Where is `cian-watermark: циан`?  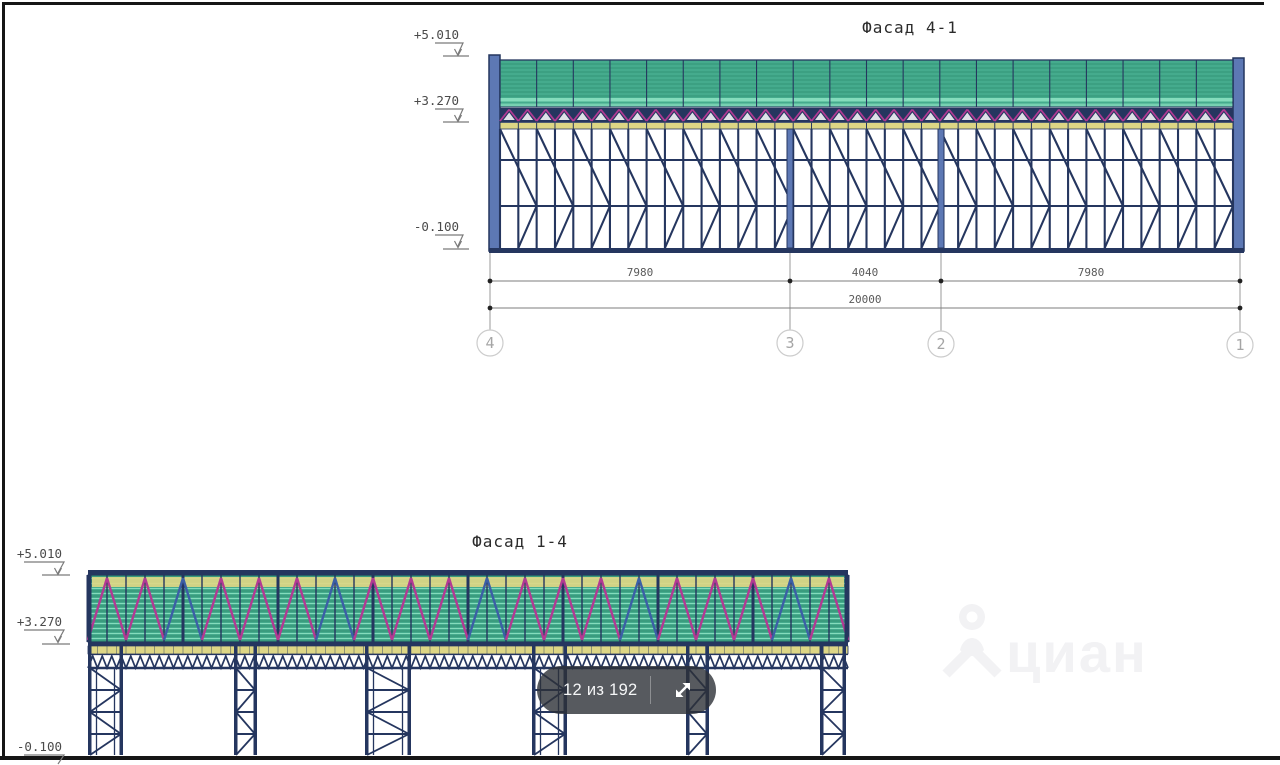 cian-watermark: циан is located at coordinates (1045, 644).